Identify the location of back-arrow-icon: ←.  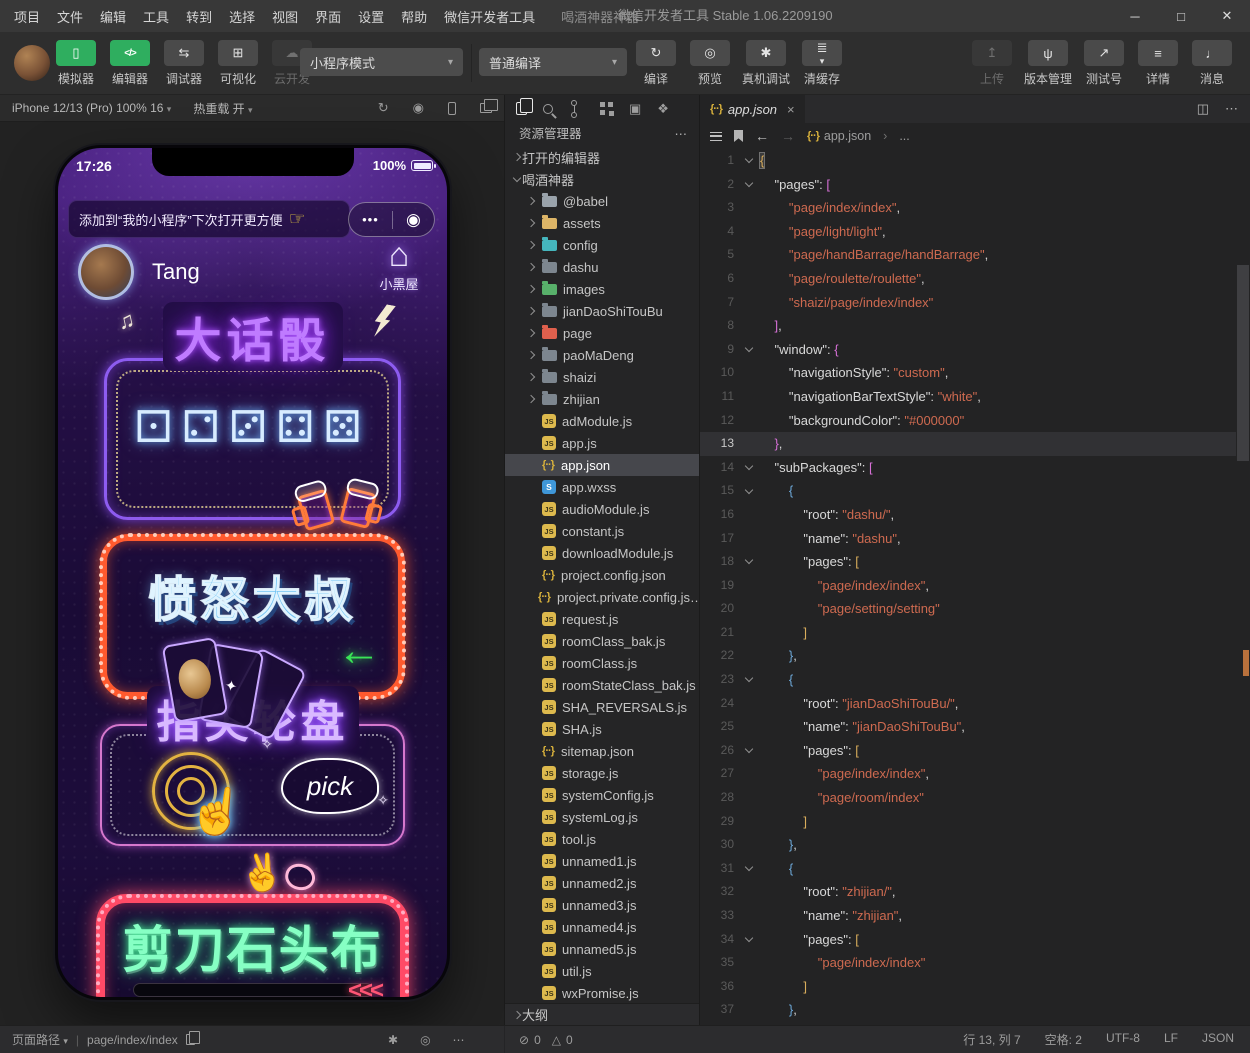
(762, 136).